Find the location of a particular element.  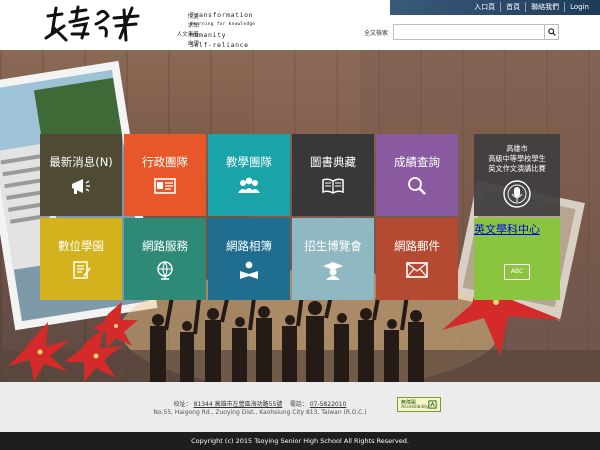

notepad-icon is located at coordinates (82, 270).